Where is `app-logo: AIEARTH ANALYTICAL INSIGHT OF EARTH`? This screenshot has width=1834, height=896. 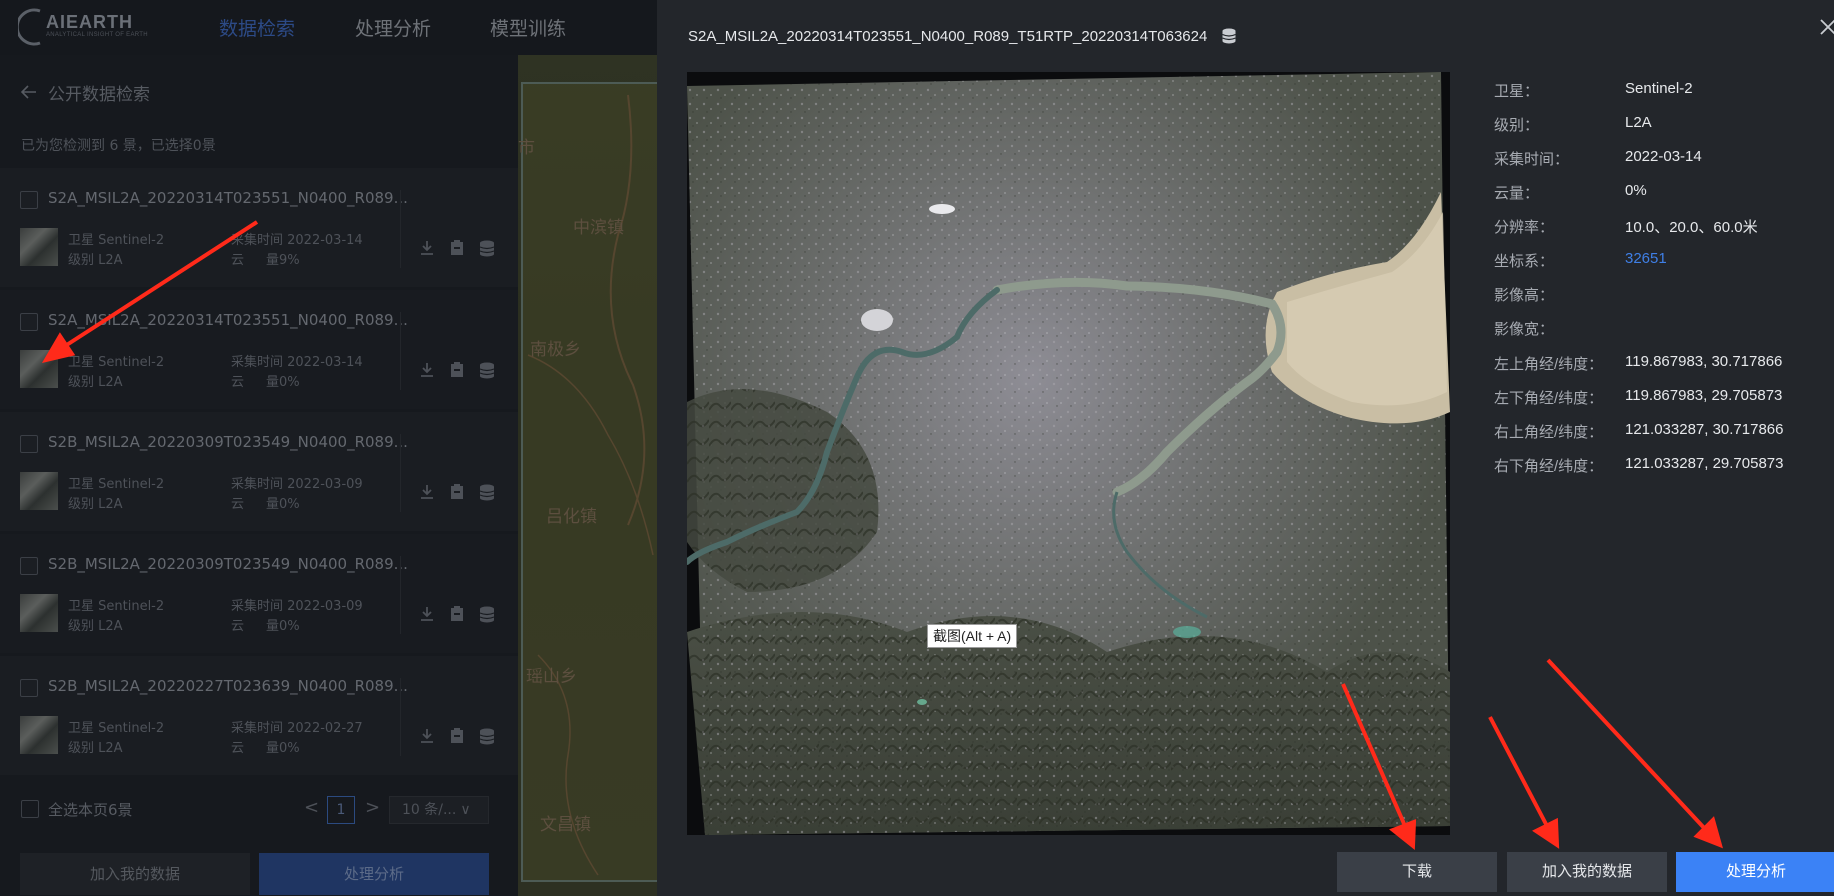 app-logo: AIEARTH ANALYTICAL INSIGHT OF EARTH is located at coordinates (83, 27).